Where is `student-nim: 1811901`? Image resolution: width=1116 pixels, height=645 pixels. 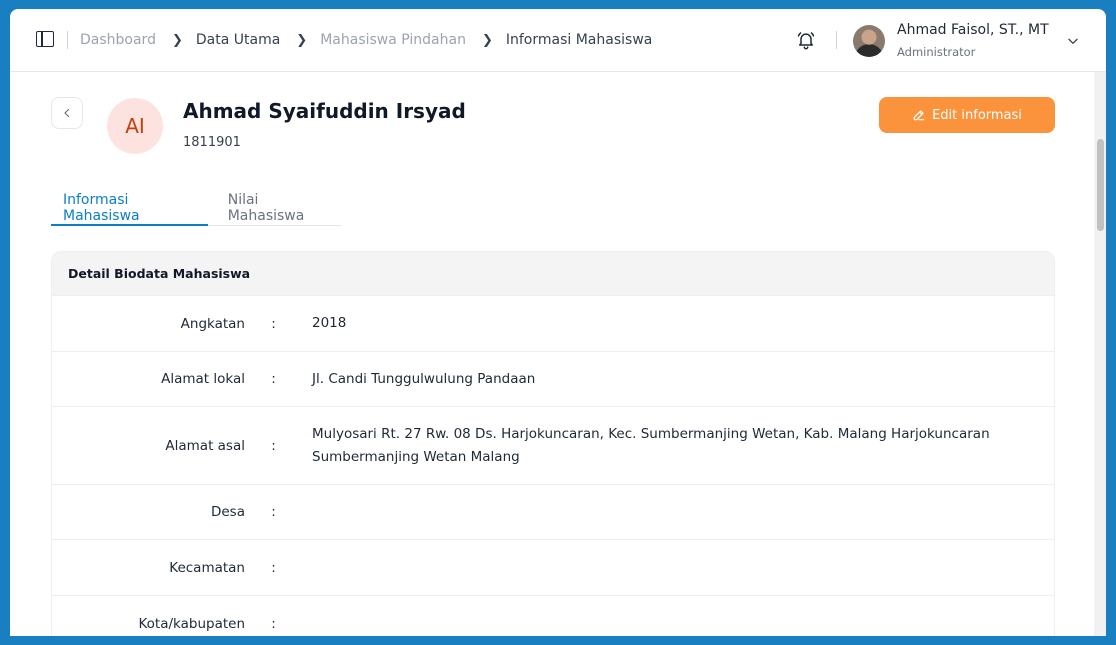
student-nim: 1811901 is located at coordinates (212, 142).